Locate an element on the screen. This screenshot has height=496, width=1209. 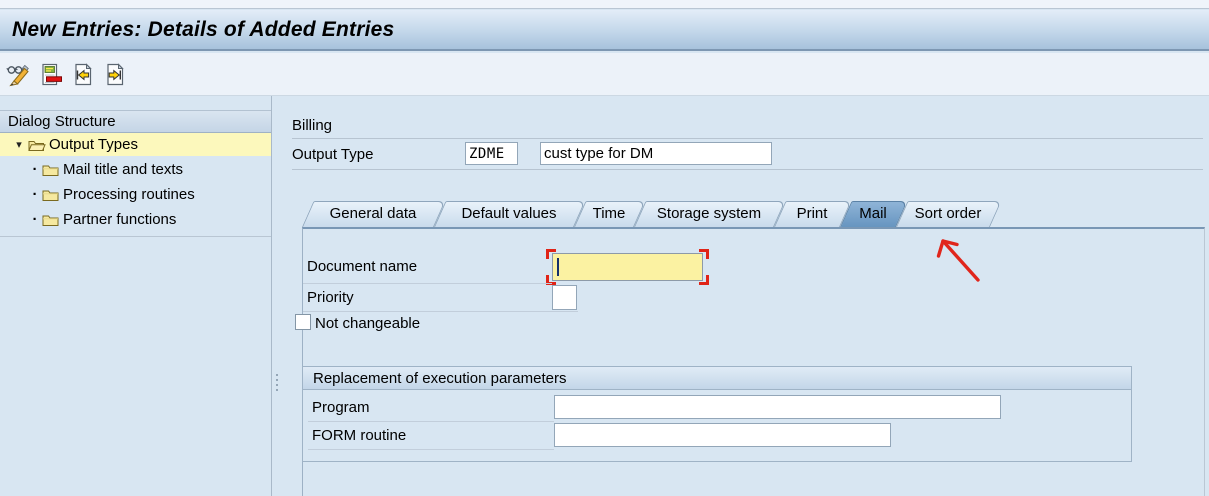
display-change-icon is located at coordinates (20, 75).